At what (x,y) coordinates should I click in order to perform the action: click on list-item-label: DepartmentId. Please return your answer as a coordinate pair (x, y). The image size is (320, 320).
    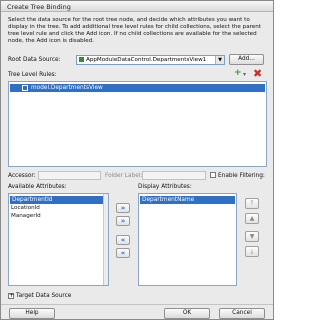
    Looking at the image, I should click on (32, 200).